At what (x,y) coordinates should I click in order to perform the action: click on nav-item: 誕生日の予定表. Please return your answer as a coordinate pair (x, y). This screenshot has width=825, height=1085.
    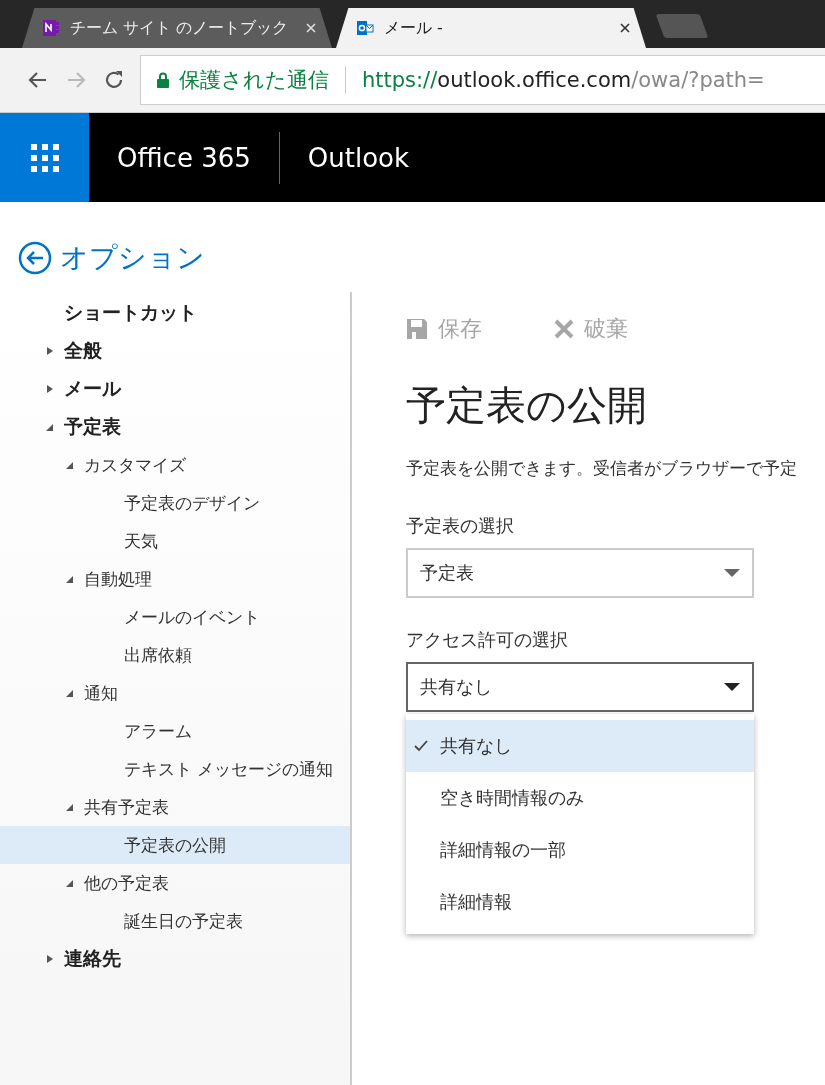
    Looking at the image, I should click on (183, 921).